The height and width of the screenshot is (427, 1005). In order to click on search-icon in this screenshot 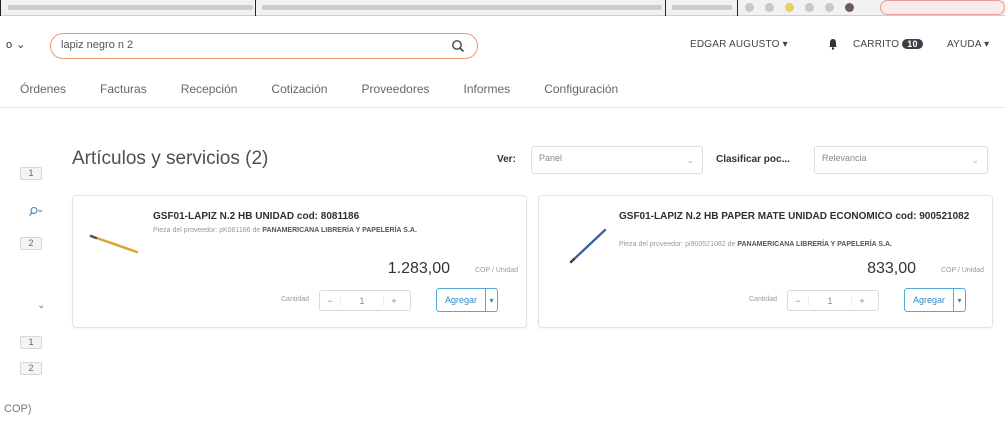, I will do `click(458, 46)`.